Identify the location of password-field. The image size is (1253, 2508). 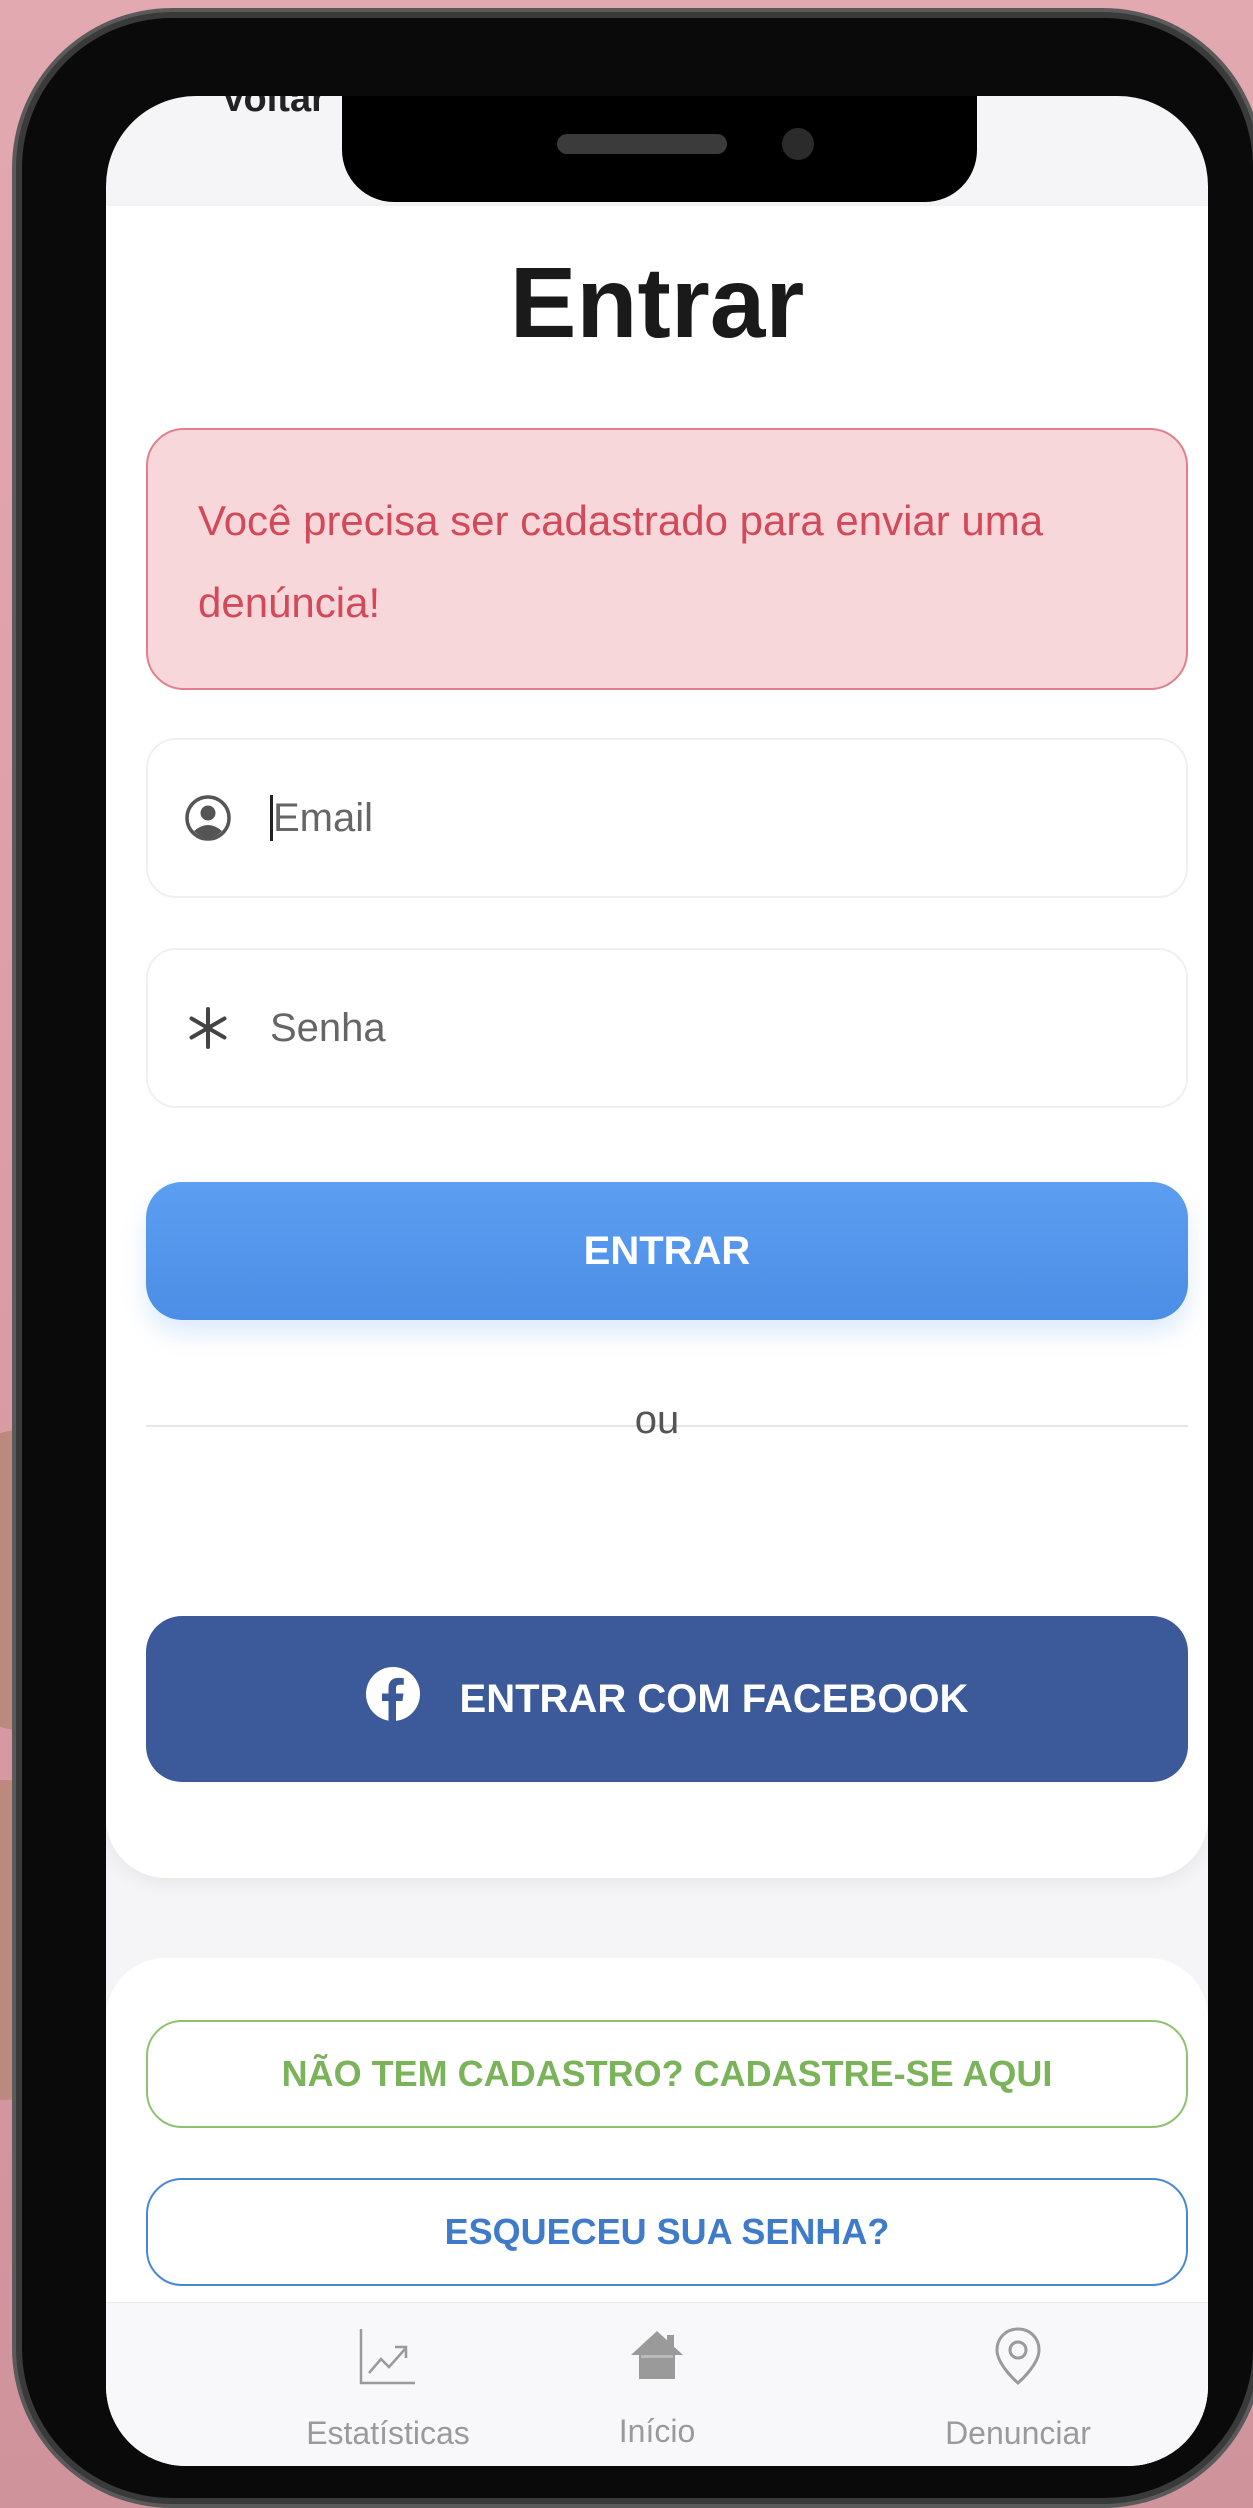
(667, 1028).